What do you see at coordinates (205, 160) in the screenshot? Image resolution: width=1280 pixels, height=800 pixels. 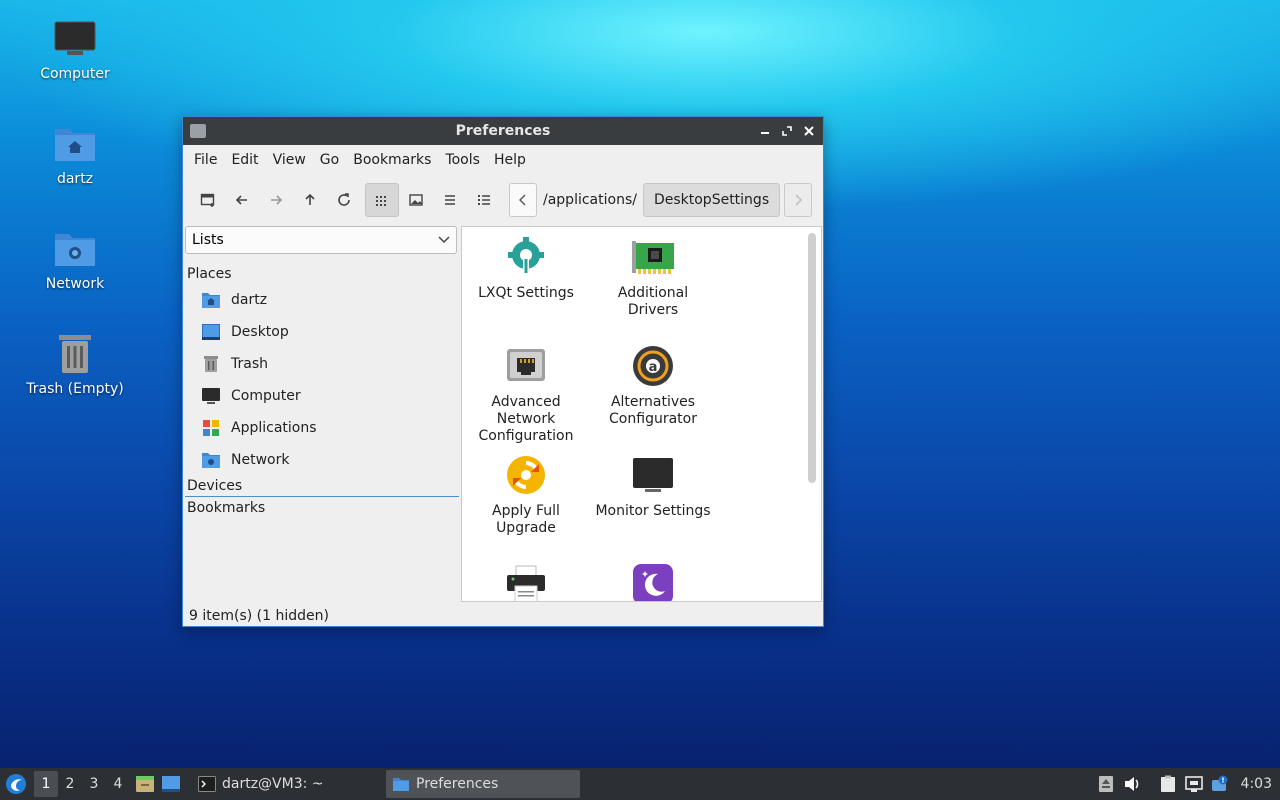 I see `menu-file: File` at bounding box center [205, 160].